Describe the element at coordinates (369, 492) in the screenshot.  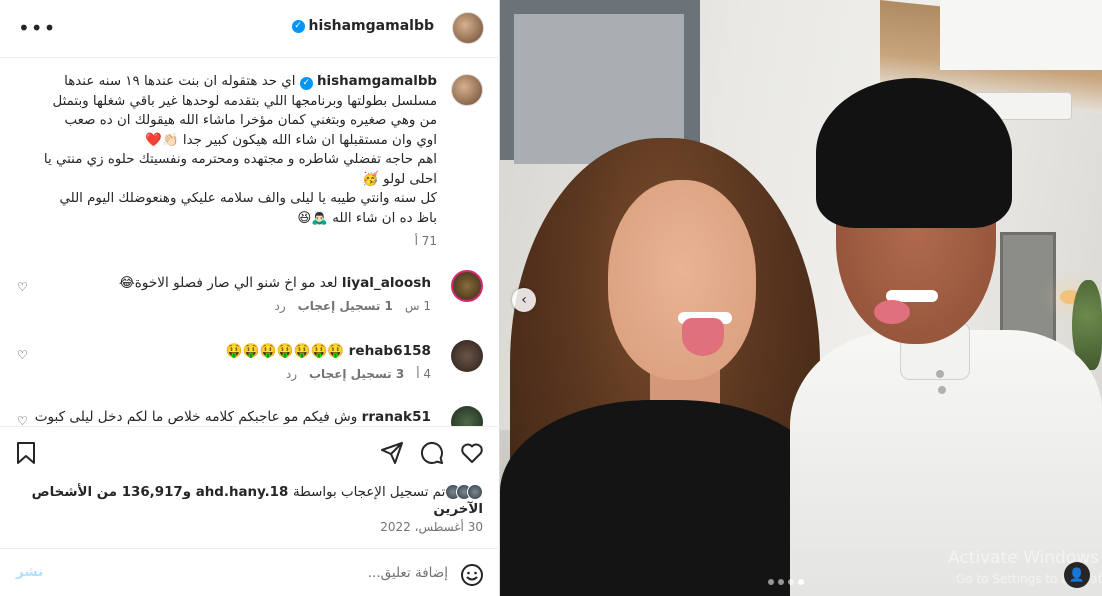
I see `likes-lead-text: تم تسجيل الإعجاب بواسطة` at that location.